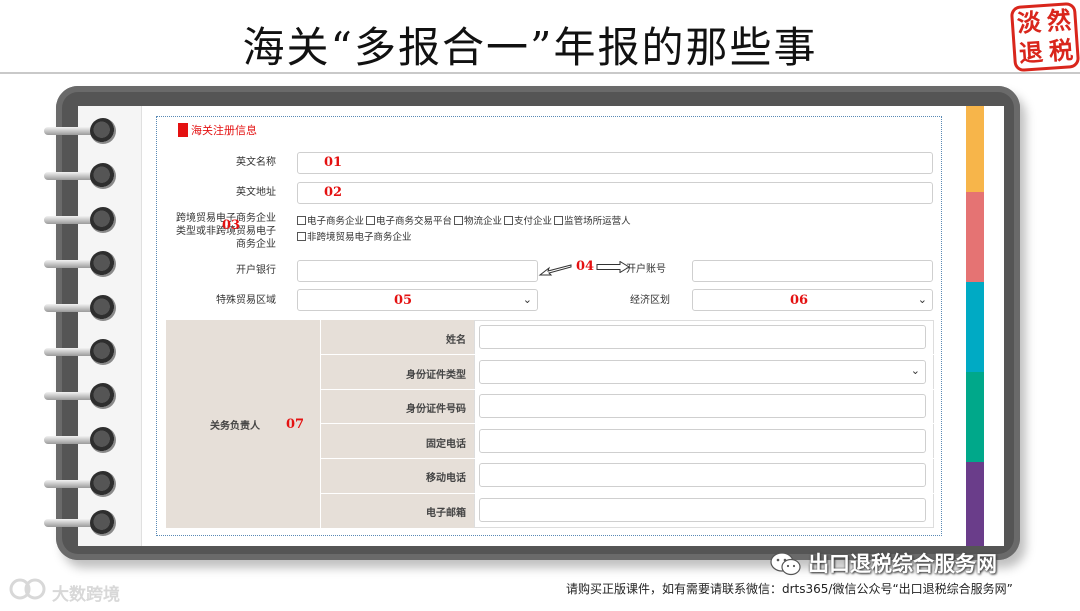 The width and height of the screenshot is (1080, 611). I want to click on annotation-05: 05, so click(403, 300).